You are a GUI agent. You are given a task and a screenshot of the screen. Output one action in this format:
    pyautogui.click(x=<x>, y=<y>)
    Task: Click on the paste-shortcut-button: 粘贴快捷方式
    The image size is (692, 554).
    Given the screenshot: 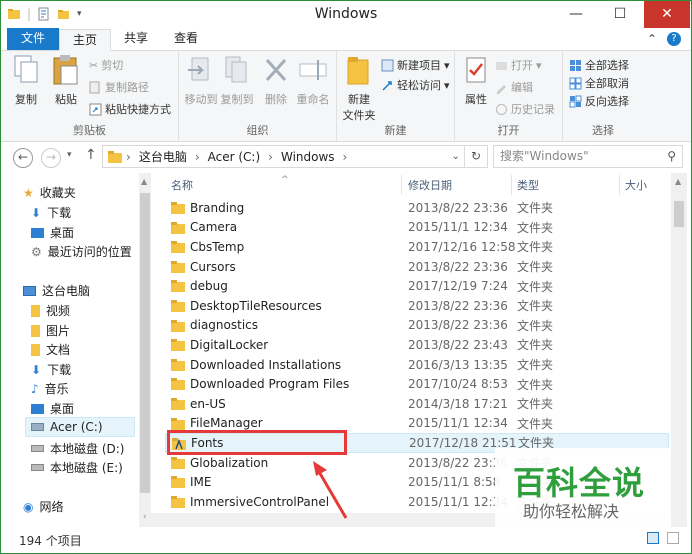 What is the action you would take?
    pyautogui.click(x=130, y=109)
    